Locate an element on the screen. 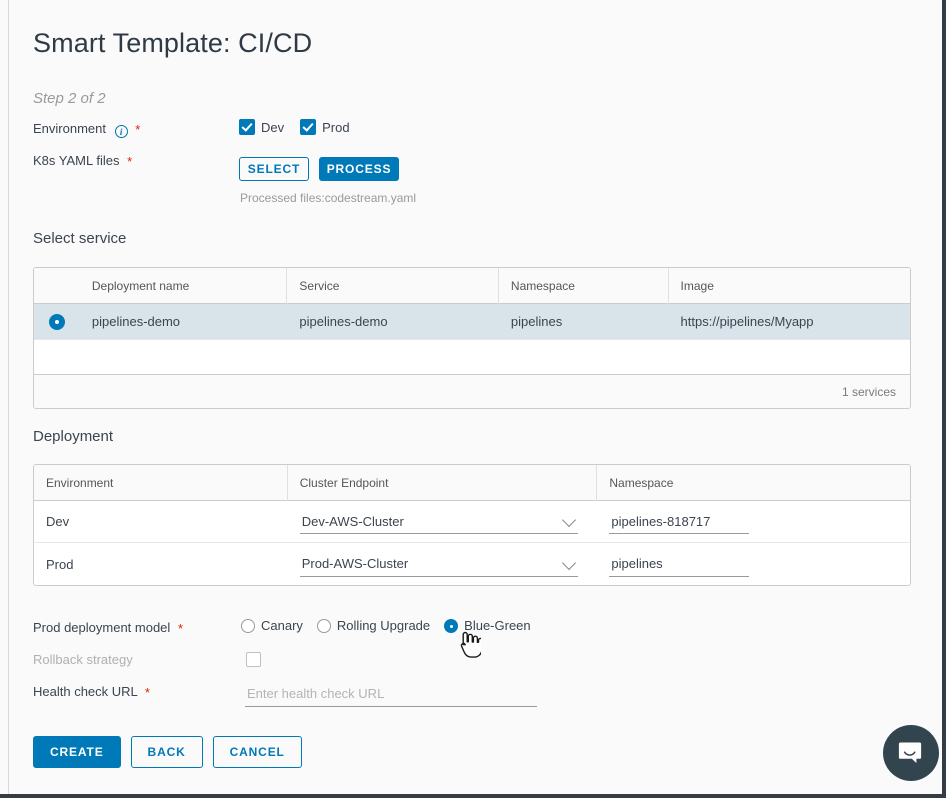 The height and width of the screenshot is (798, 946). step-indicator: Step 2 of 2 is located at coordinates (69, 98).